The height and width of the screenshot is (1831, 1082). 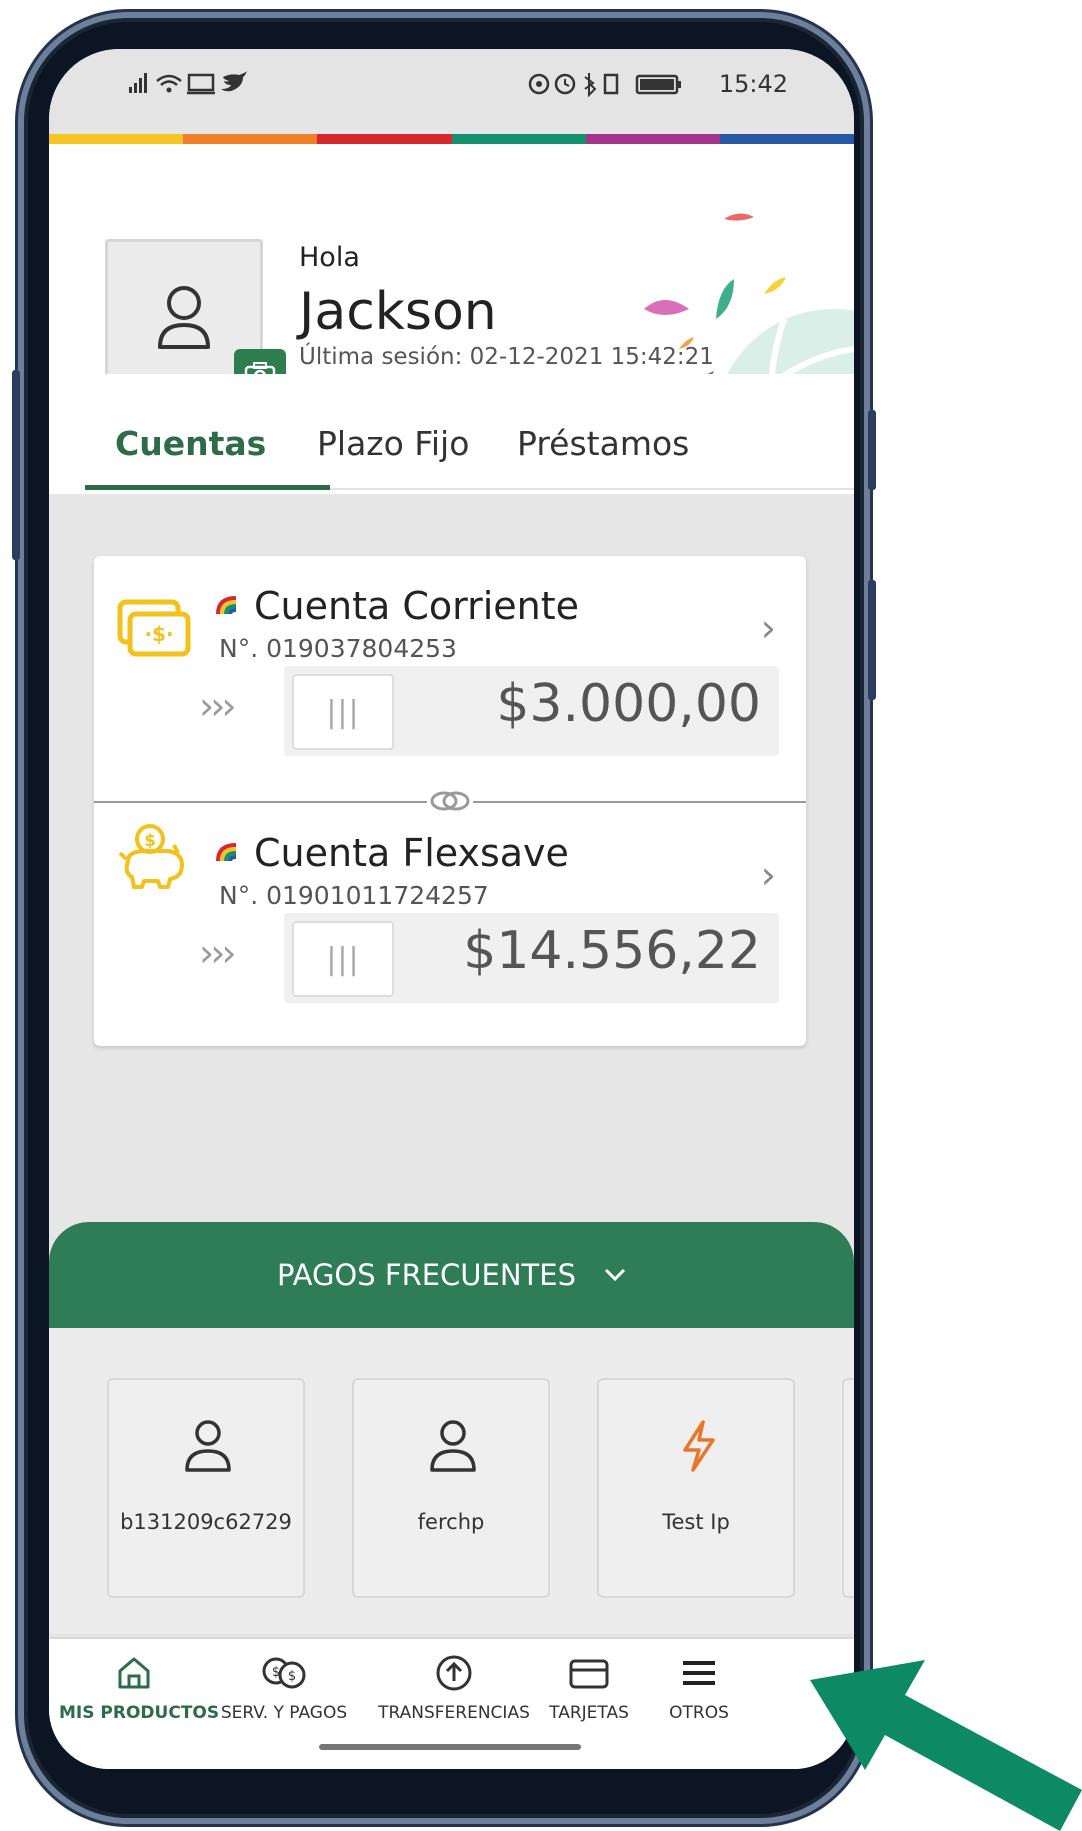 What do you see at coordinates (451, 89) in the screenshot?
I see `status-bar: 15:42` at bounding box center [451, 89].